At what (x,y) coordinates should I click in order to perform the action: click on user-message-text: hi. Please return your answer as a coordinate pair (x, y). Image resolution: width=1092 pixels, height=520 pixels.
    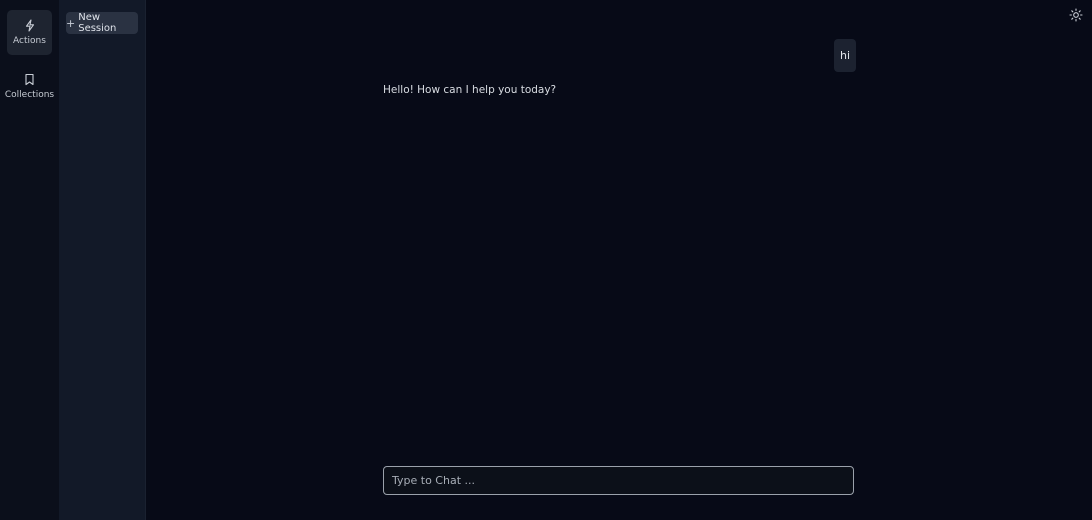
    Looking at the image, I should click on (845, 55).